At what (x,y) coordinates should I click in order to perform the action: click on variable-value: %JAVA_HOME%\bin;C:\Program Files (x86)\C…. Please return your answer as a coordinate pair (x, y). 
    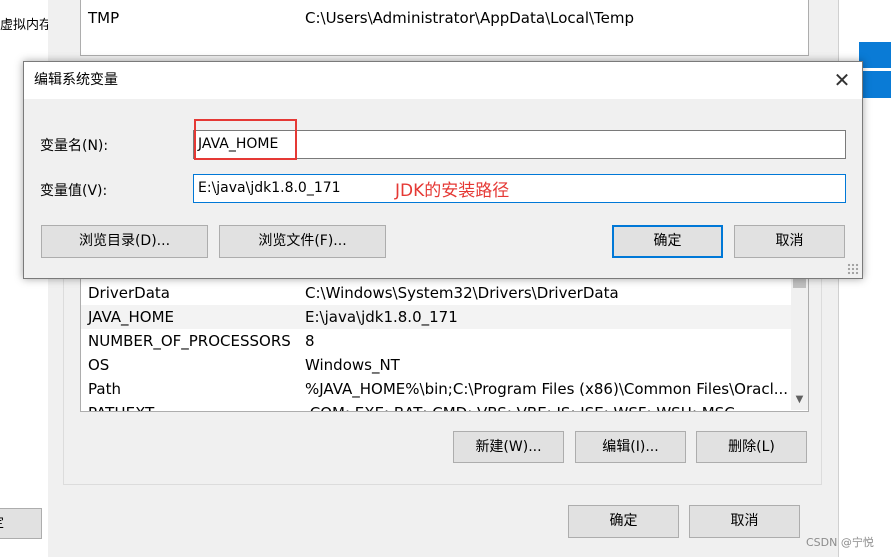
    Looking at the image, I should click on (547, 389).